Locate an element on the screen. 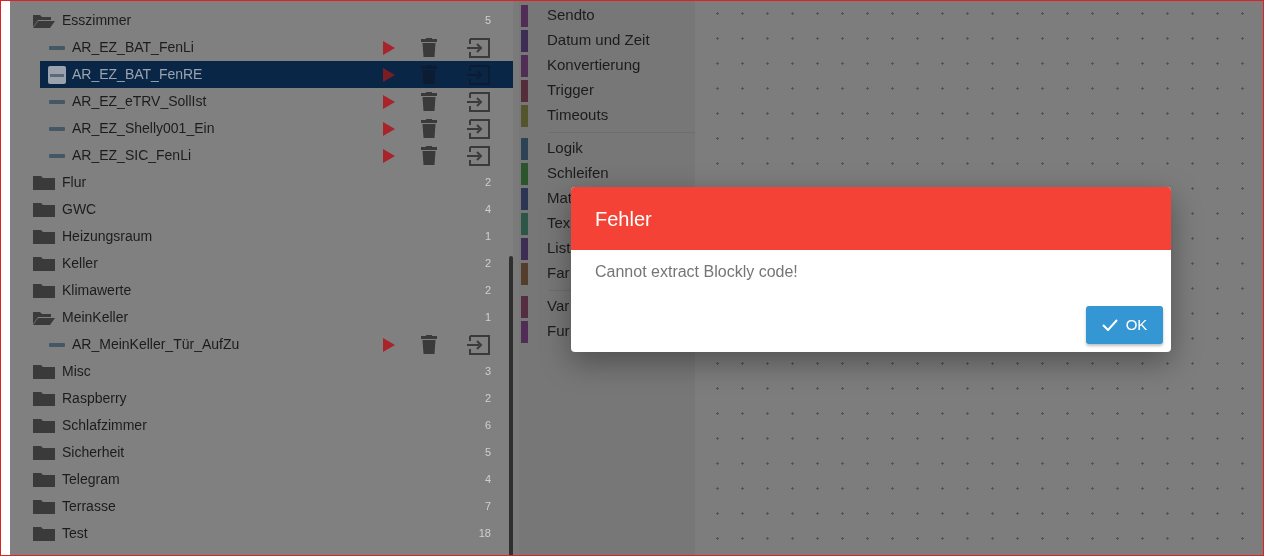 The height and width of the screenshot is (556, 1264). check-icon is located at coordinates (1109, 325).